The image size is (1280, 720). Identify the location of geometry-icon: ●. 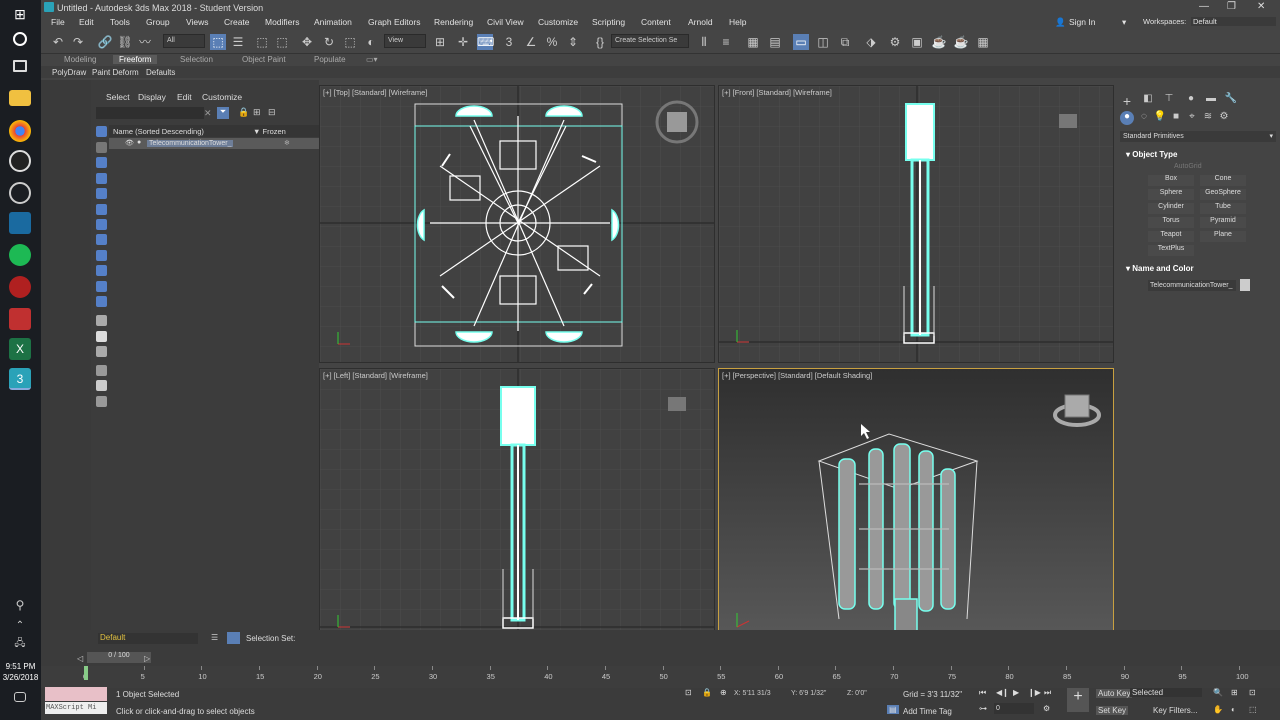
(1127, 118).